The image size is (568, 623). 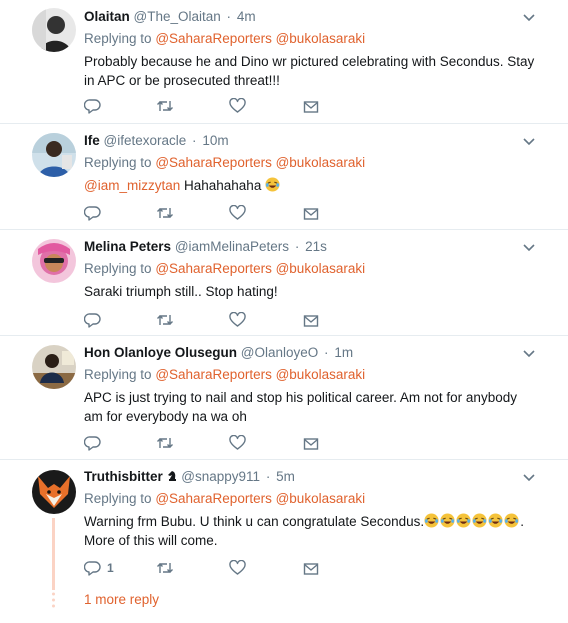 I want to click on display-name: Ife, so click(x=92, y=140).